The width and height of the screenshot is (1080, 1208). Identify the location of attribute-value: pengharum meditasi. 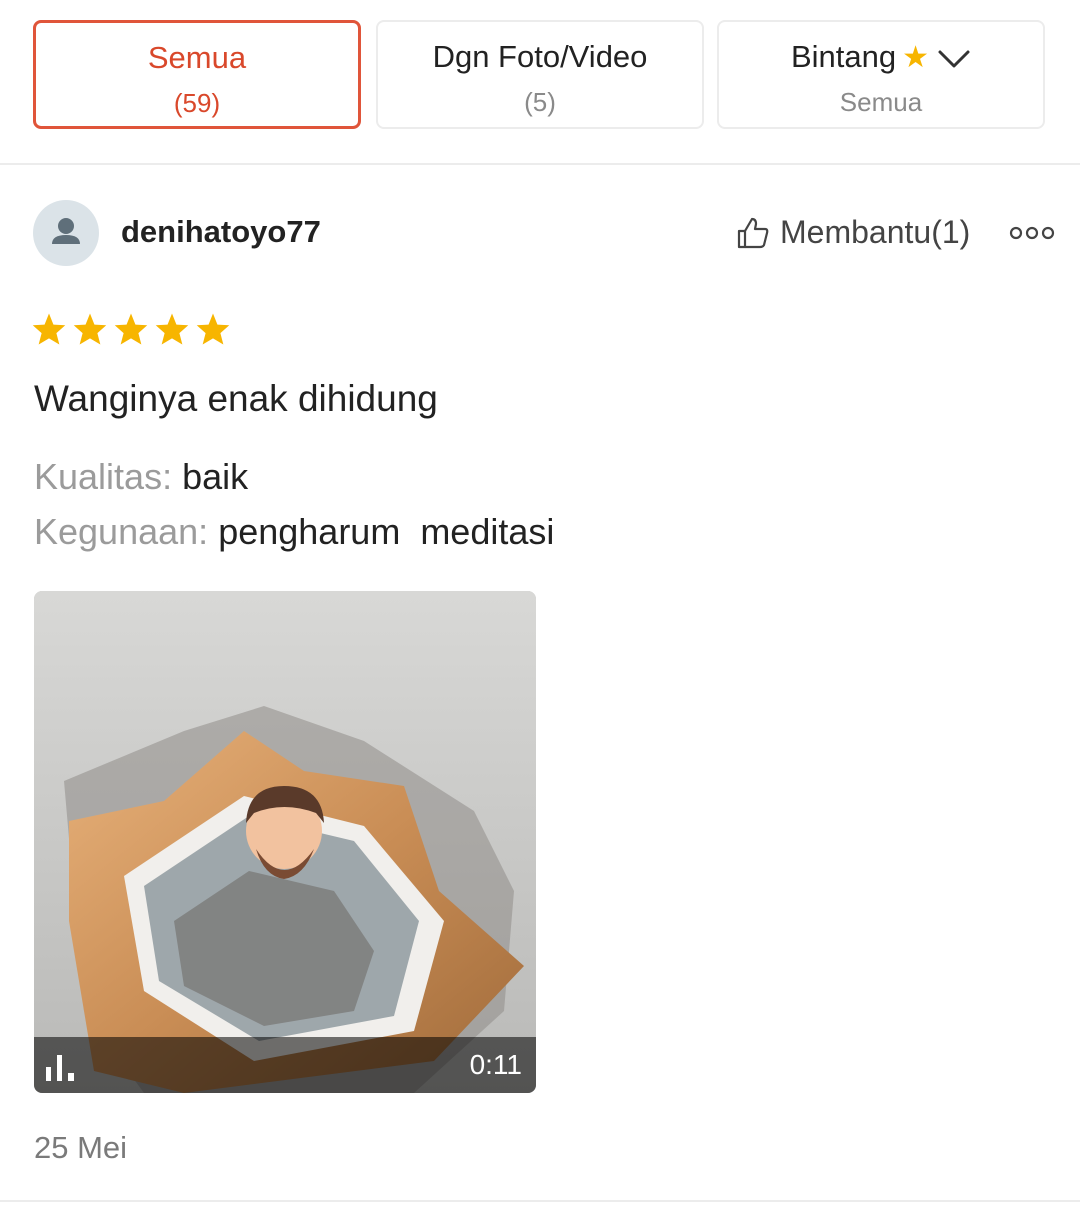
(386, 531).